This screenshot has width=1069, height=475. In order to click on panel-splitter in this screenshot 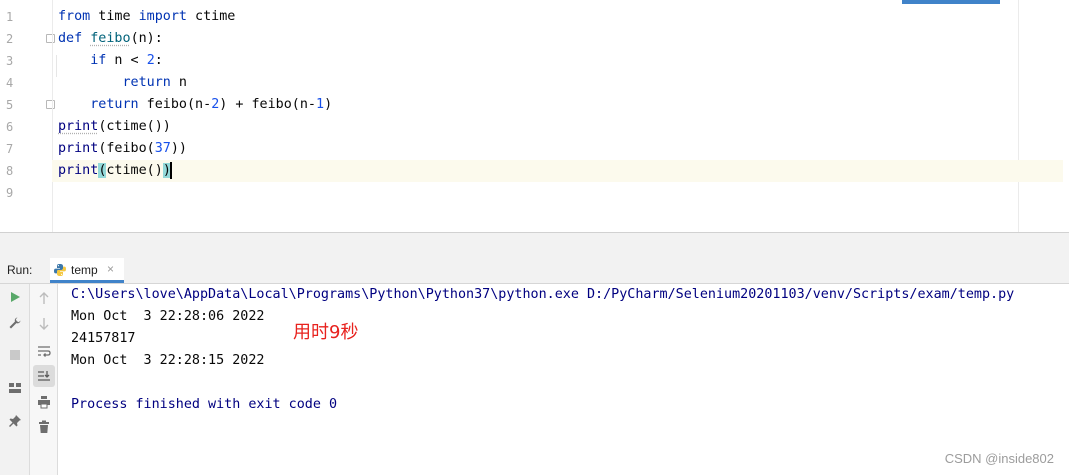, I will do `click(534, 245)`.